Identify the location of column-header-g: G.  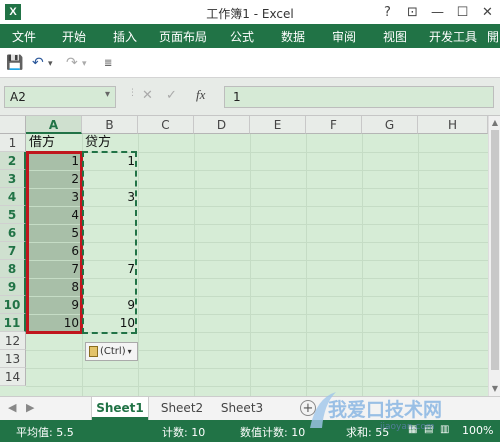
(390, 125).